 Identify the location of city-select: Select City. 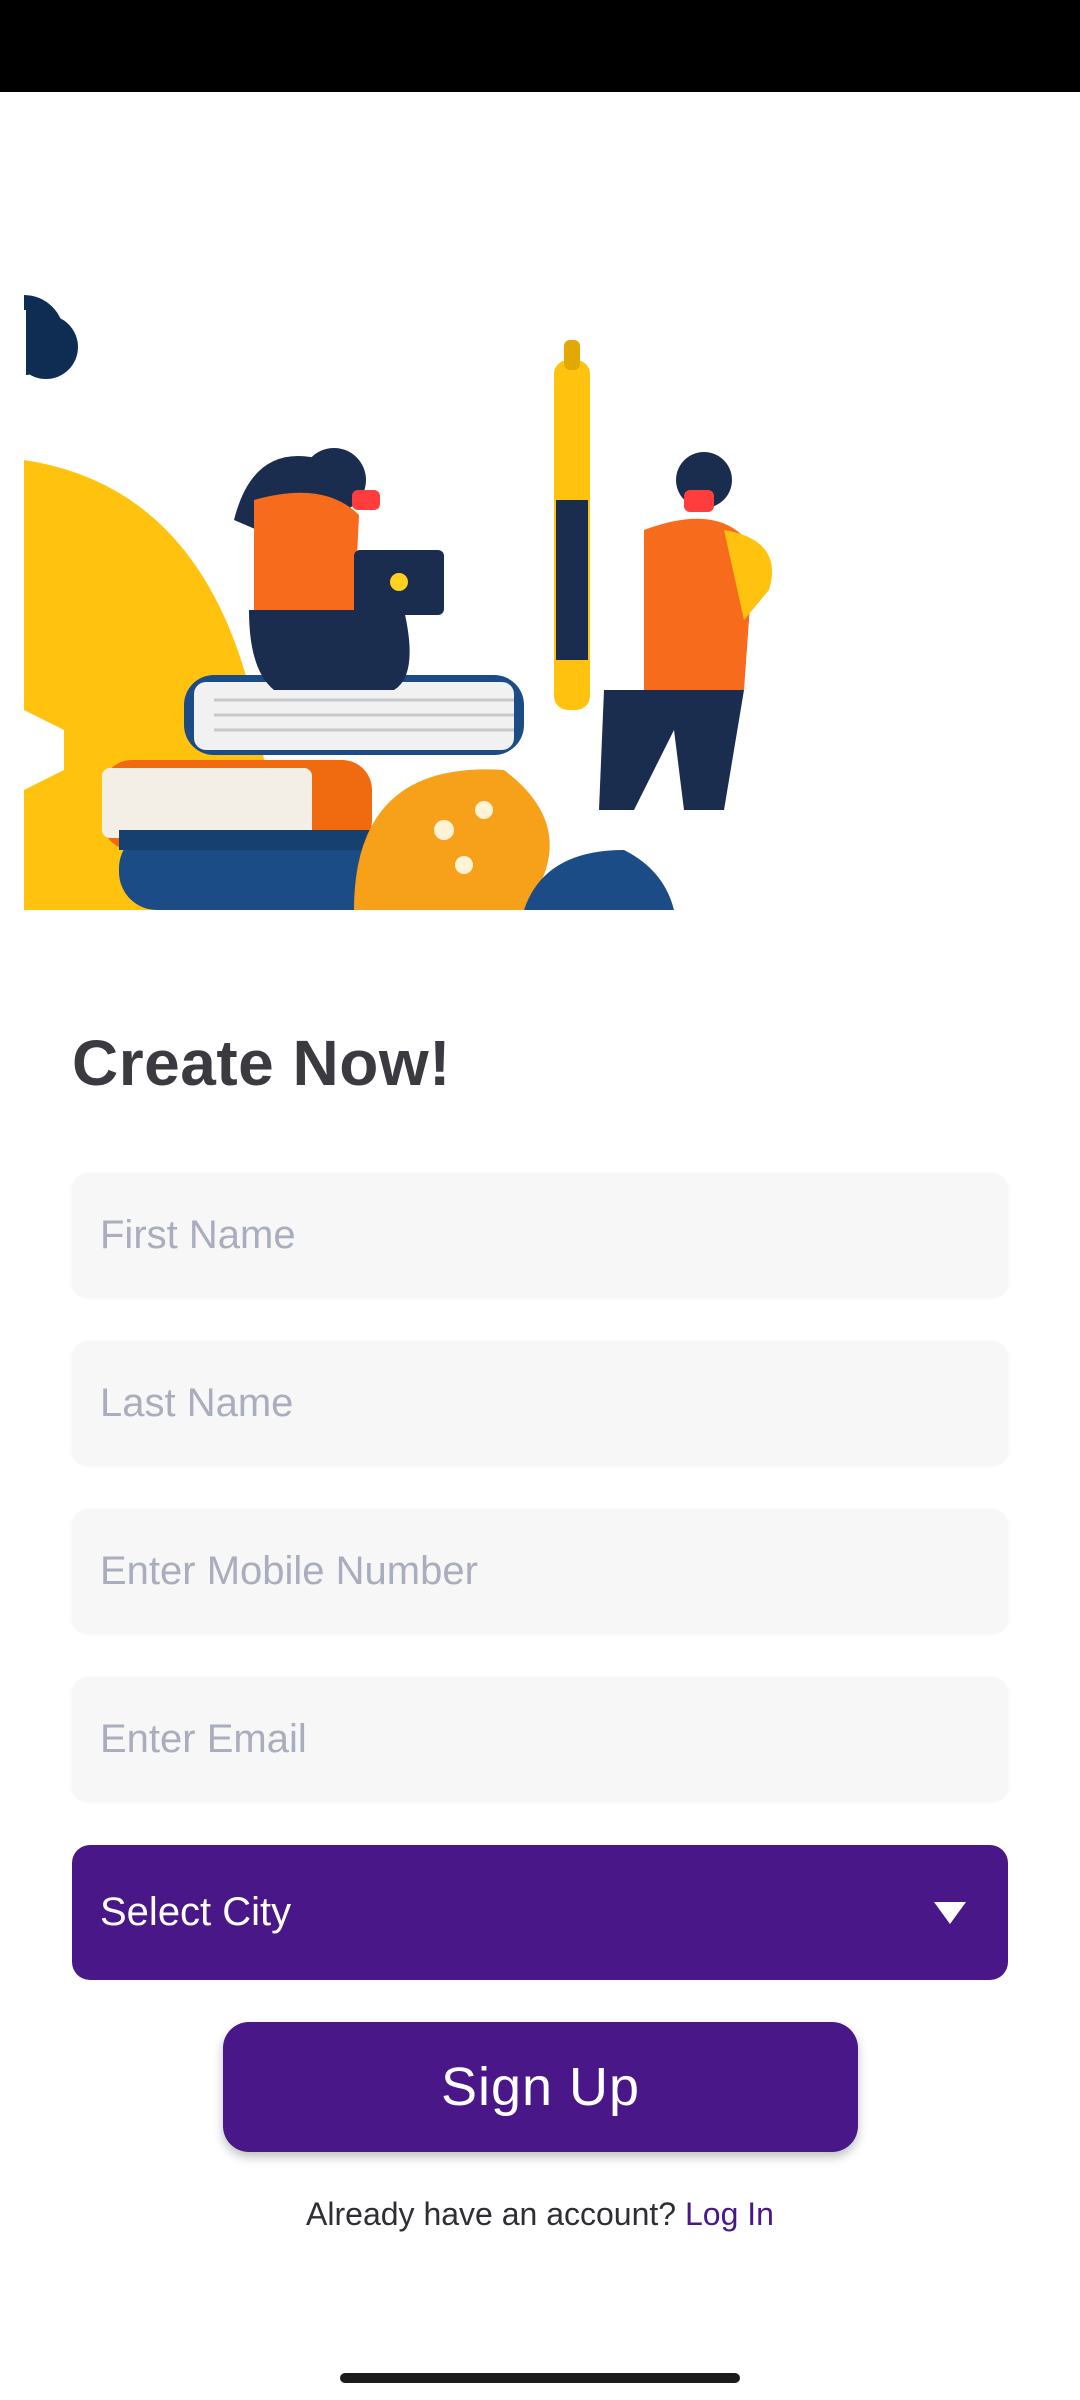
(540, 1912).